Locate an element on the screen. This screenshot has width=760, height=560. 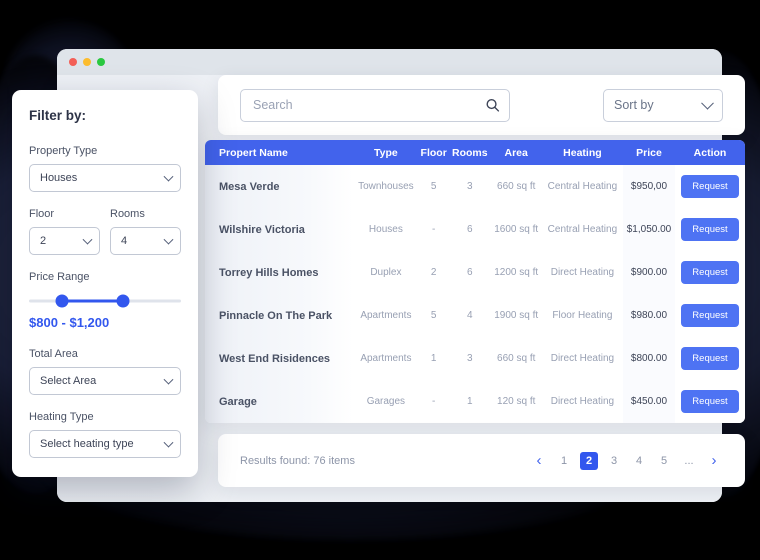
heating-type-label: Heating Type is located at coordinates (61, 417).